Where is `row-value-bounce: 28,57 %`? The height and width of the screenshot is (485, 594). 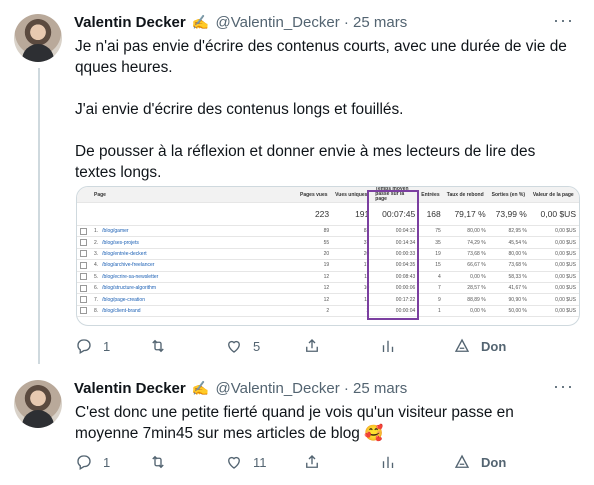
row-value-bounce: 28,57 % is located at coordinates (466, 288).